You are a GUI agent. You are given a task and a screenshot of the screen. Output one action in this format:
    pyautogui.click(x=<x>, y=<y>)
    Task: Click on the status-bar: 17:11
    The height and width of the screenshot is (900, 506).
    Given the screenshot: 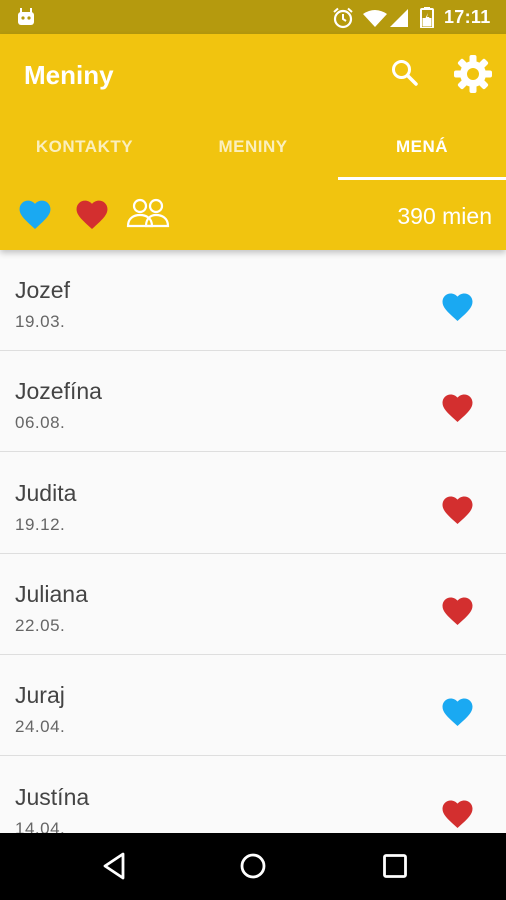 What is the action you would take?
    pyautogui.click(x=253, y=17)
    